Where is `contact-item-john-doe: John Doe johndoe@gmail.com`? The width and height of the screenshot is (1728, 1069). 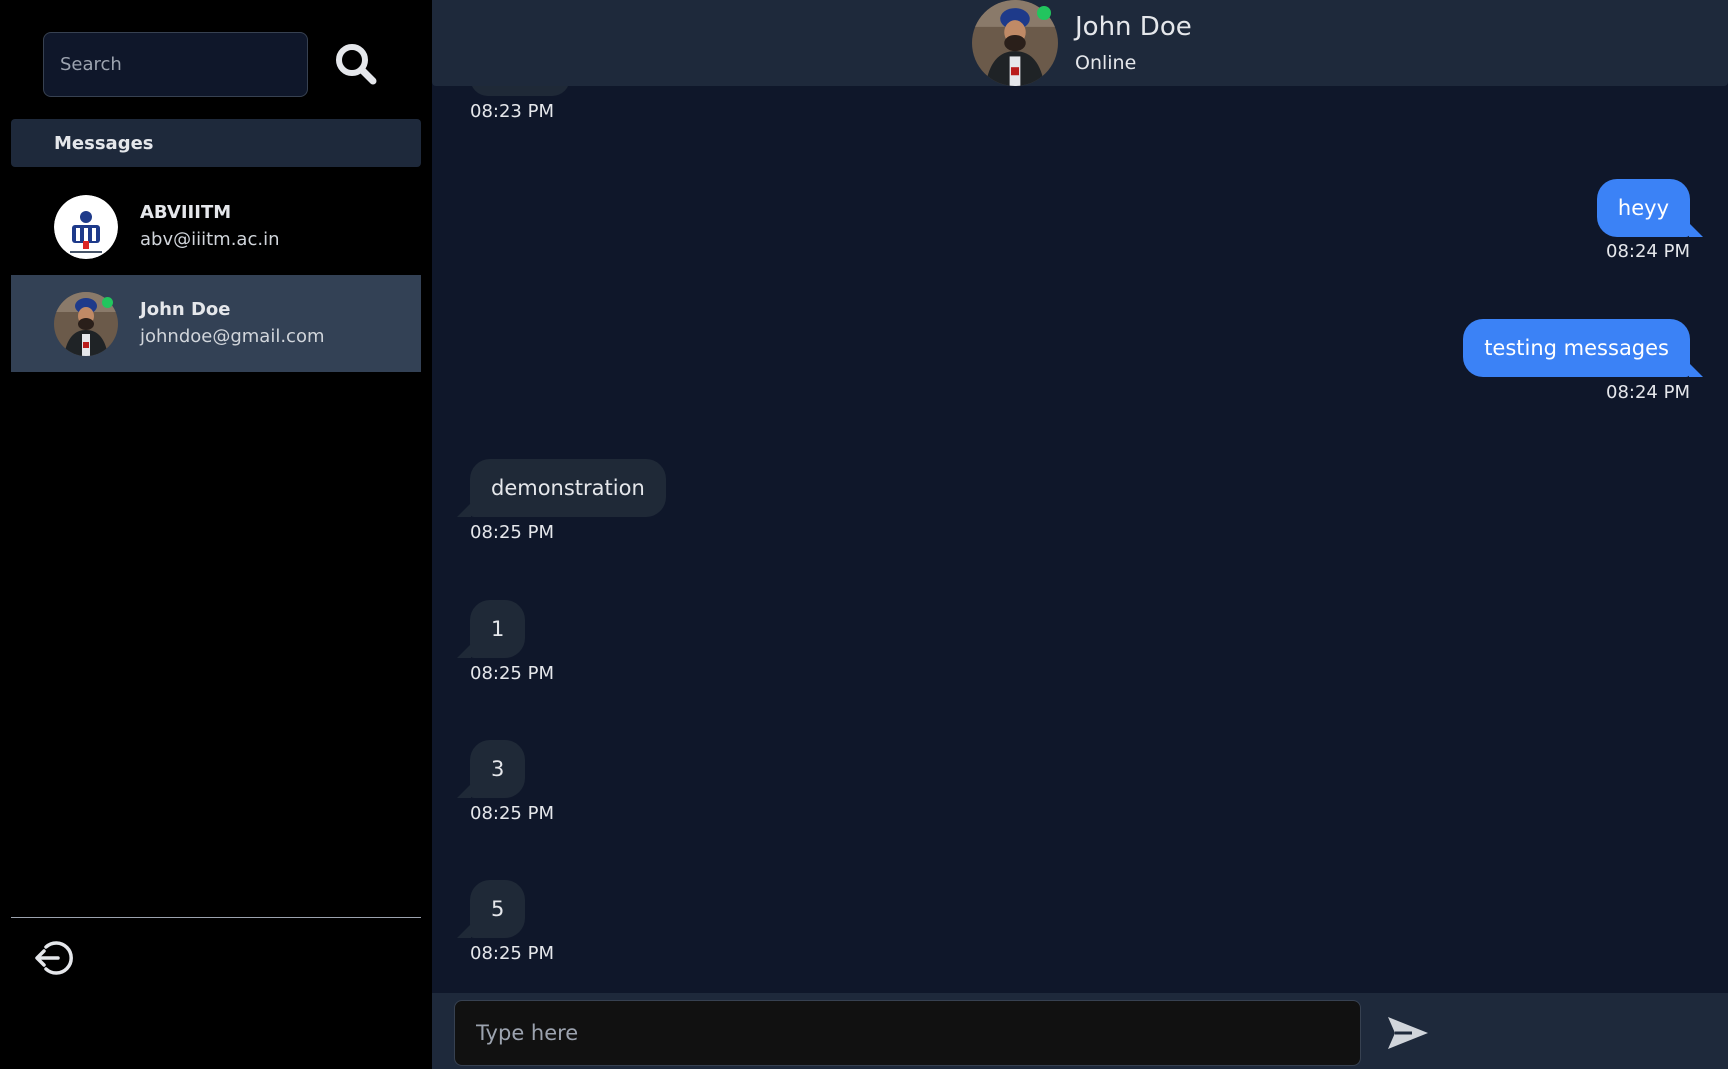
contact-item-john-doe: John Doe johndoe@gmail.com is located at coordinates (216, 323).